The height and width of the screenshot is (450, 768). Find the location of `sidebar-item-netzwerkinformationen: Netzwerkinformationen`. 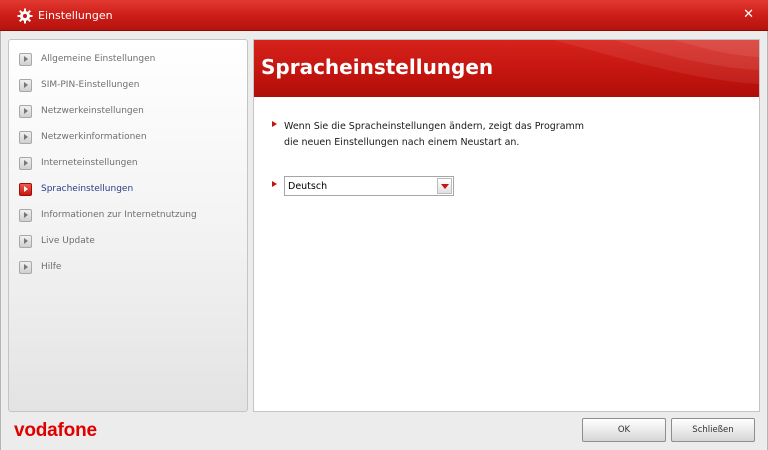

sidebar-item-netzwerkinformationen: Netzwerkinformationen is located at coordinates (131, 138).